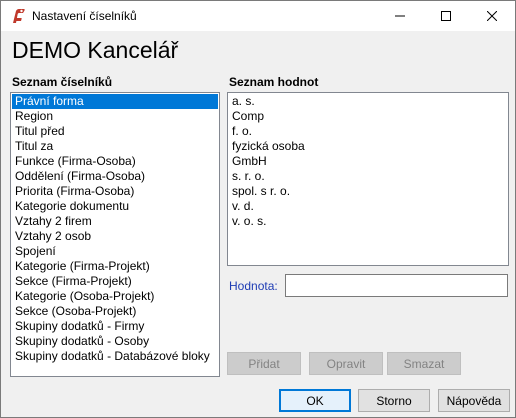  Describe the element at coordinates (115, 176) in the screenshot. I see `codebook-list-item: Oddělení (Firma-Osoba)` at that location.